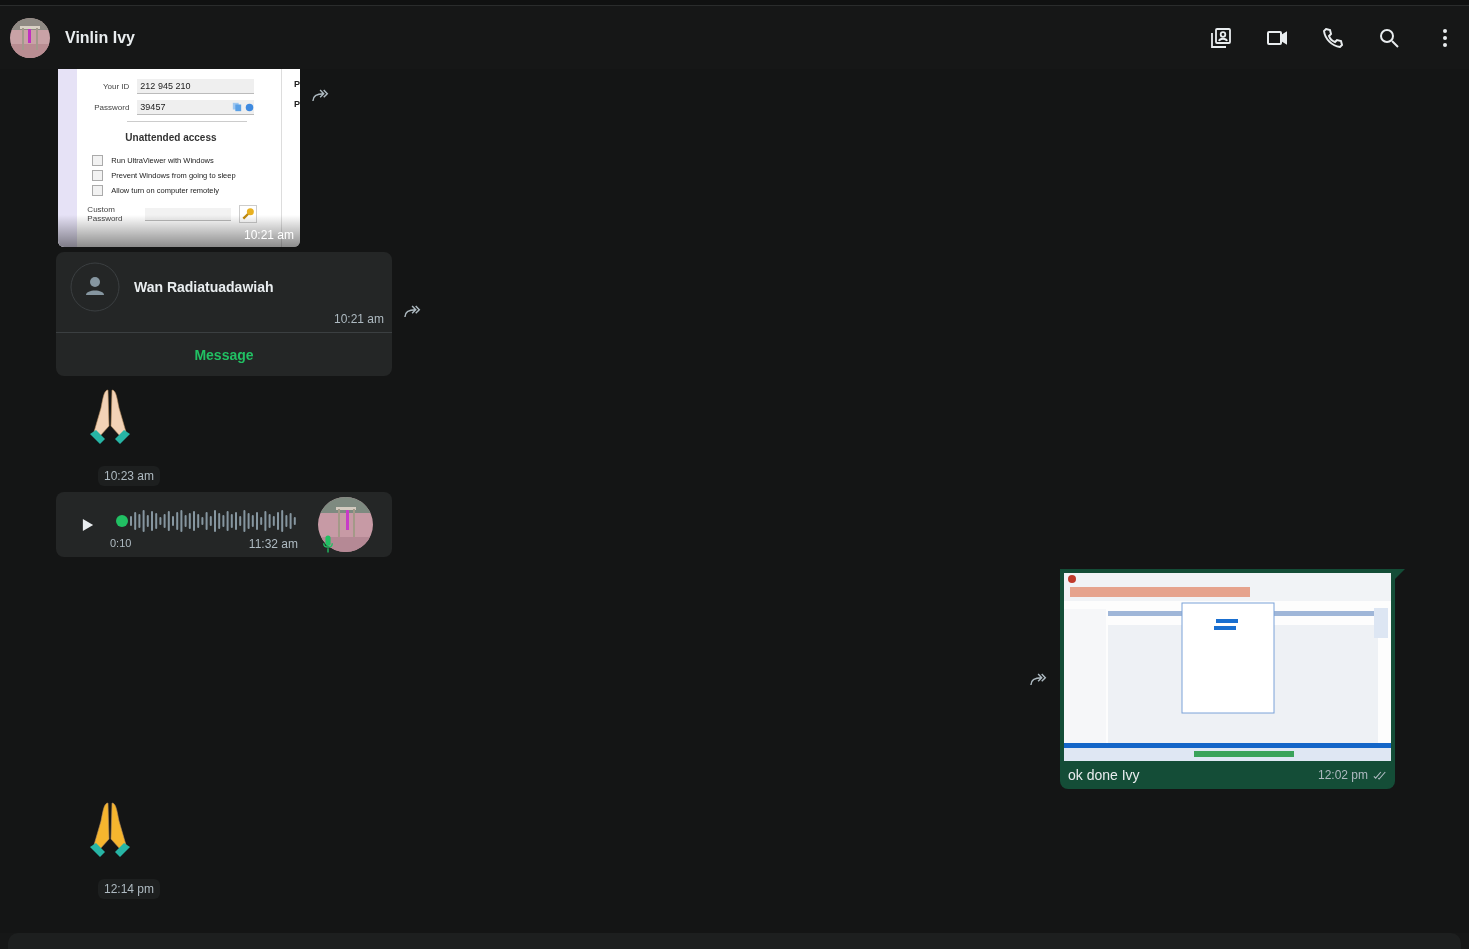  Describe the element at coordinates (1221, 37) in the screenshot. I see `contact-card-icon` at that location.